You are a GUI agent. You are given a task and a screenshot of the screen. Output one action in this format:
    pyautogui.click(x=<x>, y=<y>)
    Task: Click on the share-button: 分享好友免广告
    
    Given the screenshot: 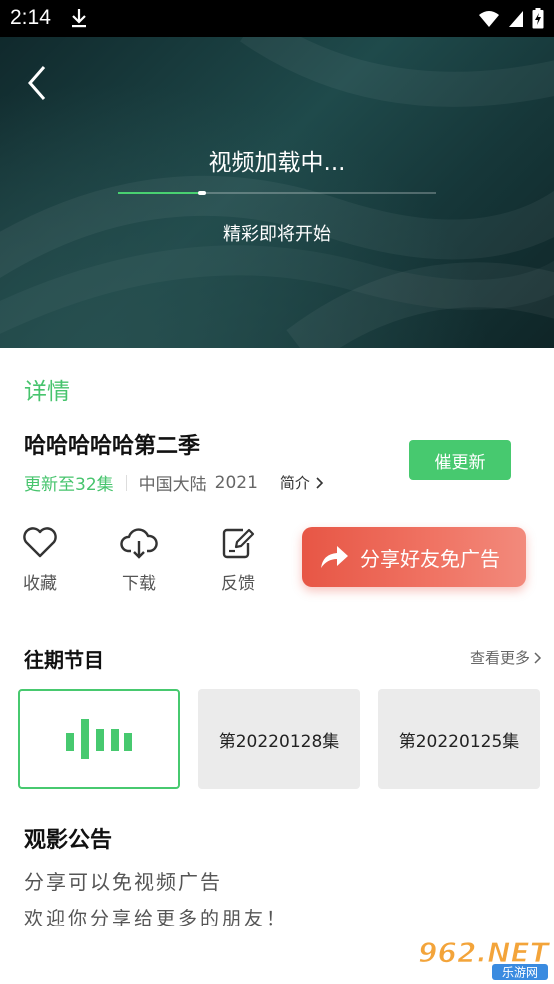 What is the action you would take?
    pyautogui.click(x=414, y=557)
    